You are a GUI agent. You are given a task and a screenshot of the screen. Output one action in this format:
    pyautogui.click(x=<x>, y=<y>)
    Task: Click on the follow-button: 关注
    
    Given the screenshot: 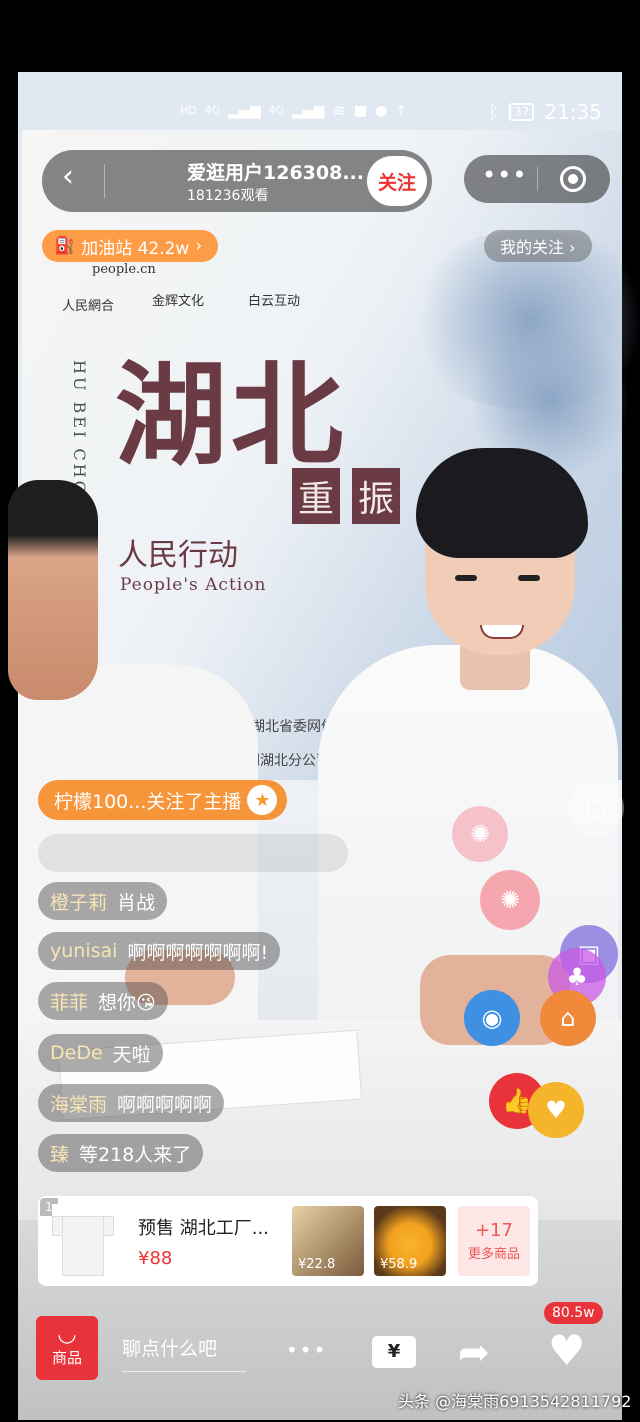 What is the action you would take?
    pyautogui.click(x=397, y=181)
    